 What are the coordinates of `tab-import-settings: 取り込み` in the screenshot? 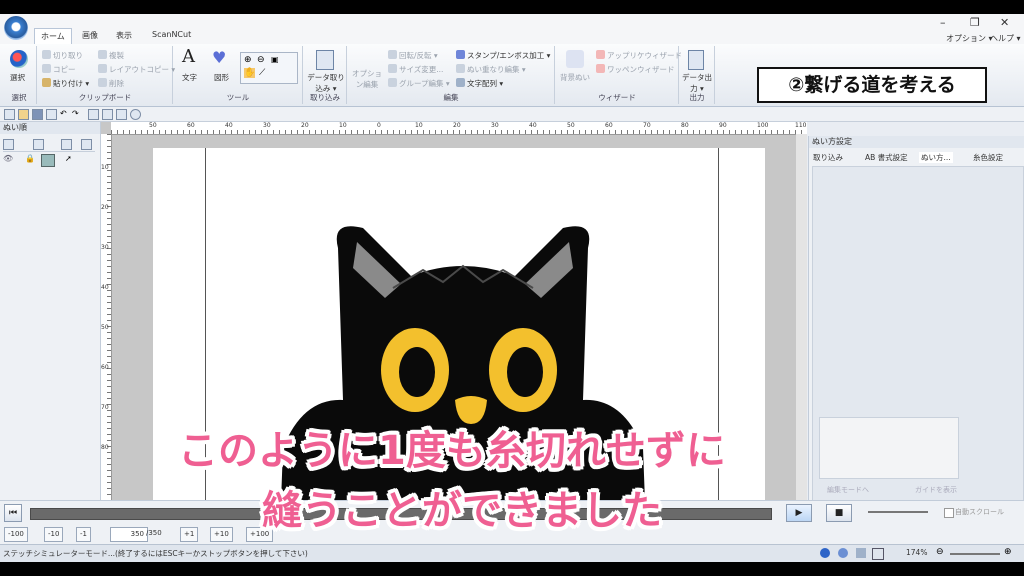 It's located at (828, 157).